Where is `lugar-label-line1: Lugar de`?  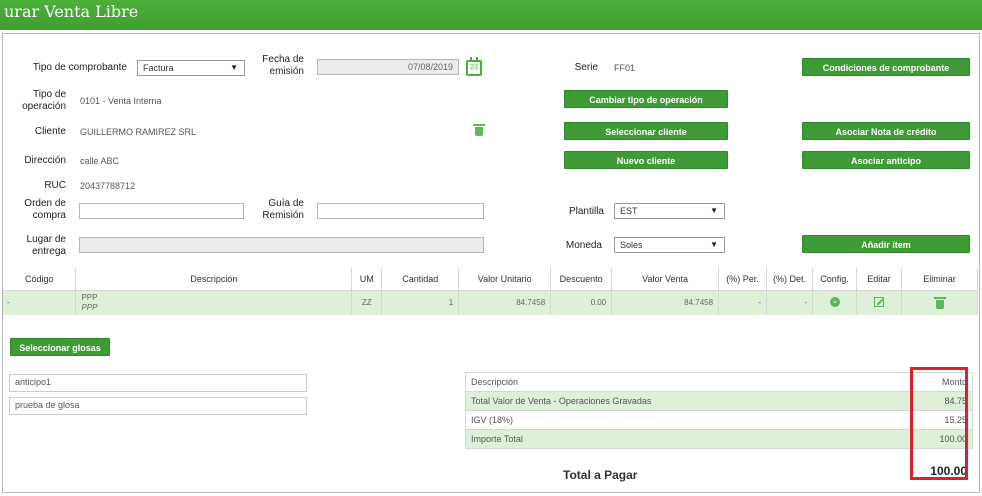
lugar-label-line1: Lugar de is located at coordinates (46, 239).